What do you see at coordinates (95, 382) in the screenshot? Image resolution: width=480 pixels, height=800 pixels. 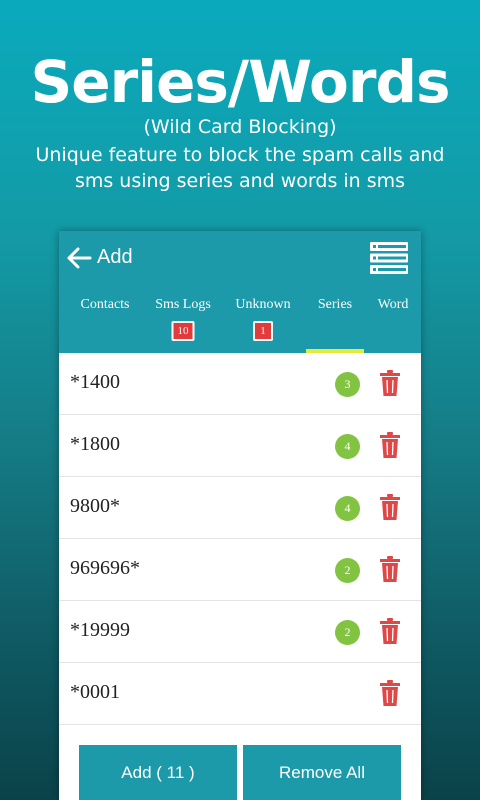 I see `series-value: *1400` at bounding box center [95, 382].